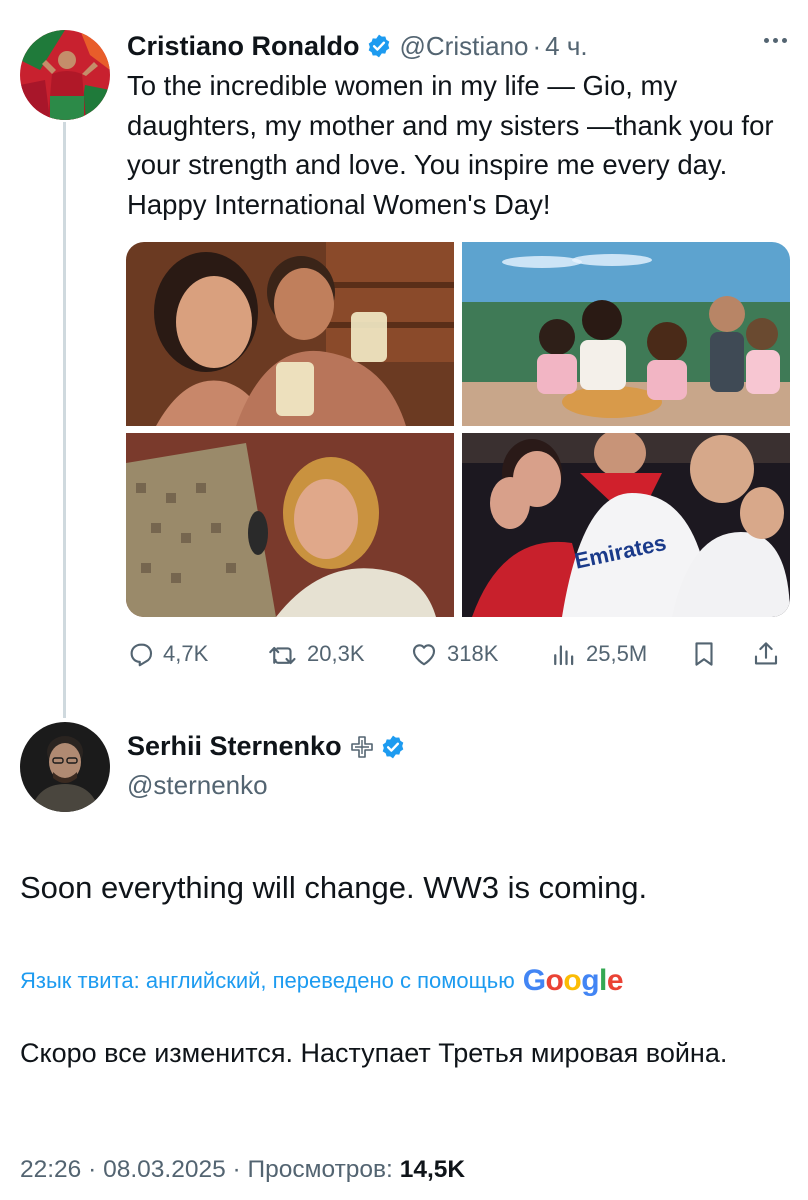  I want to click on avatar-cristiano, so click(65, 75).